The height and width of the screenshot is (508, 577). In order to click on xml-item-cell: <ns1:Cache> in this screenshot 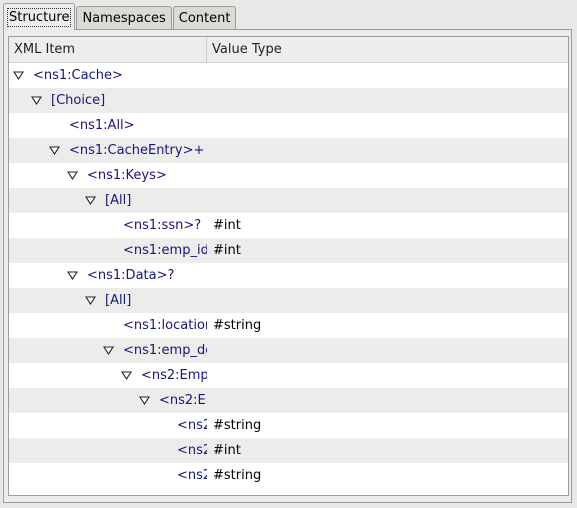, I will do `click(108, 75)`.